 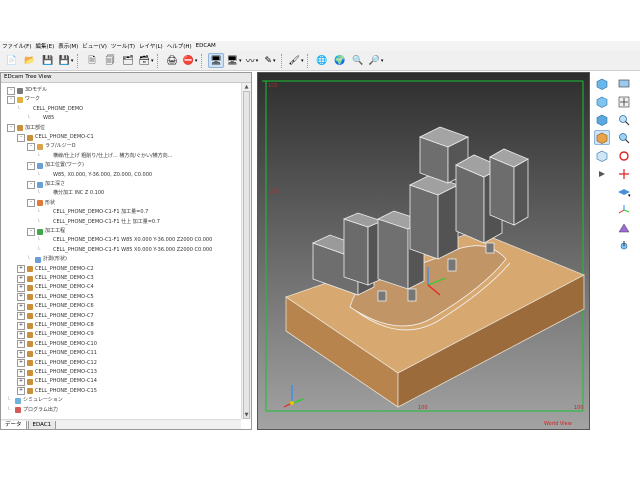 What do you see at coordinates (246, 255) in the screenshot?
I see `scroll-thumb` at bounding box center [246, 255].